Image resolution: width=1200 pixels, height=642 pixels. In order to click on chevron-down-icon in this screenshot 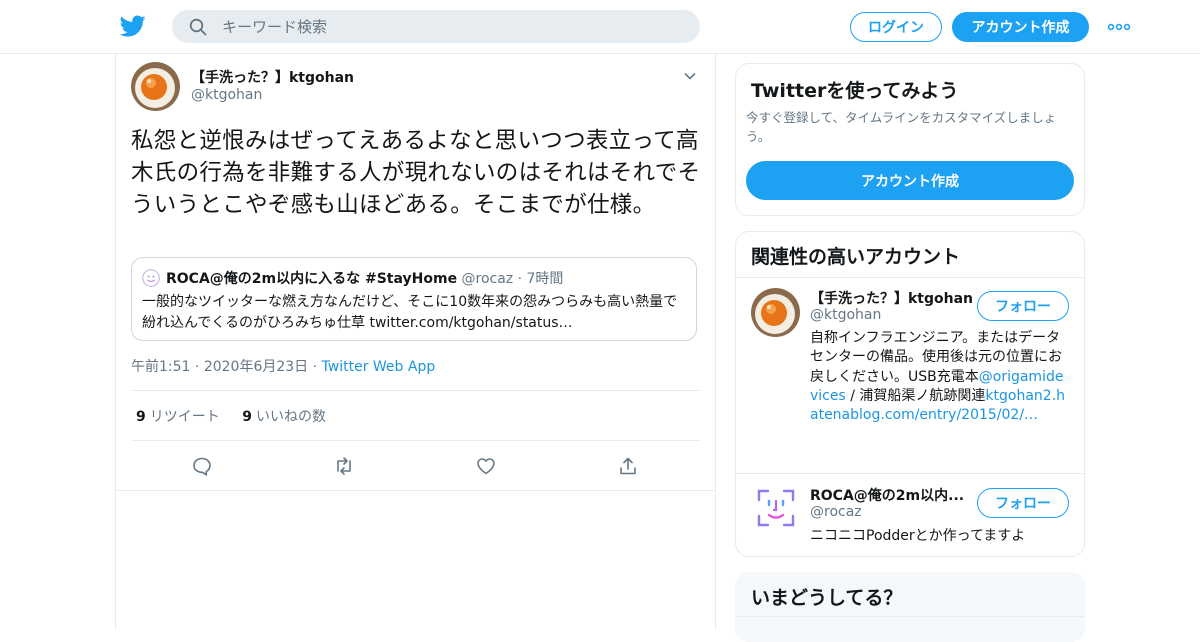, I will do `click(690, 75)`.